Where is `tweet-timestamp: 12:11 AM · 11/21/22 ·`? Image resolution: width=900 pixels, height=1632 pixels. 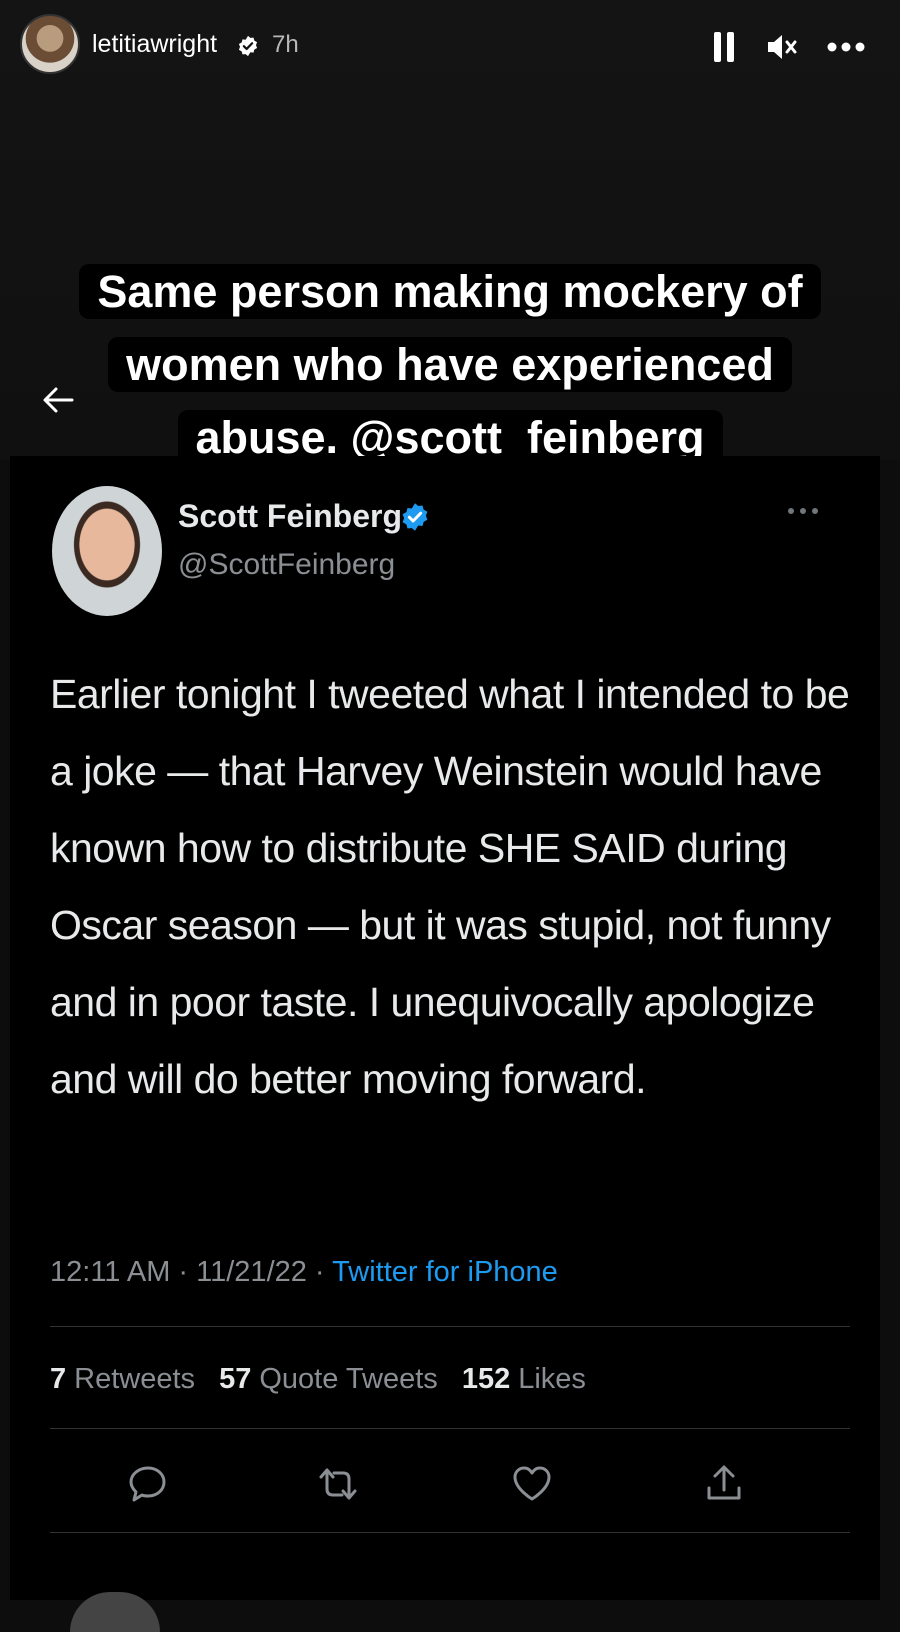
tweet-timestamp: 12:11 AM · 11/21/22 · is located at coordinates (191, 1272).